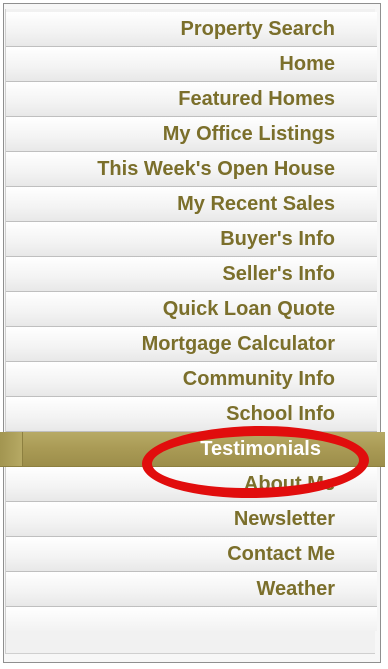  I want to click on sidebar-item-loan-quote: Quick Loan Quote, so click(191, 309).